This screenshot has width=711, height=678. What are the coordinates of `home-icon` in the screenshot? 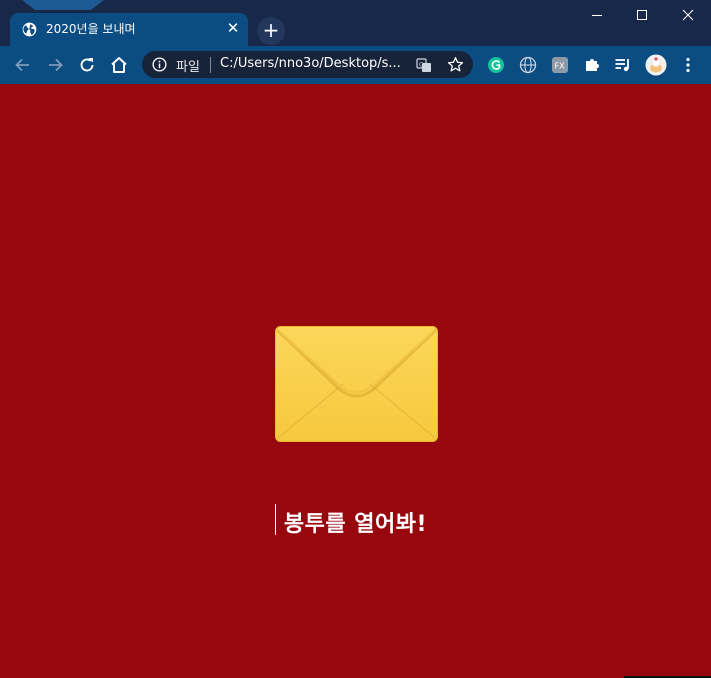 It's located at (119, 65).